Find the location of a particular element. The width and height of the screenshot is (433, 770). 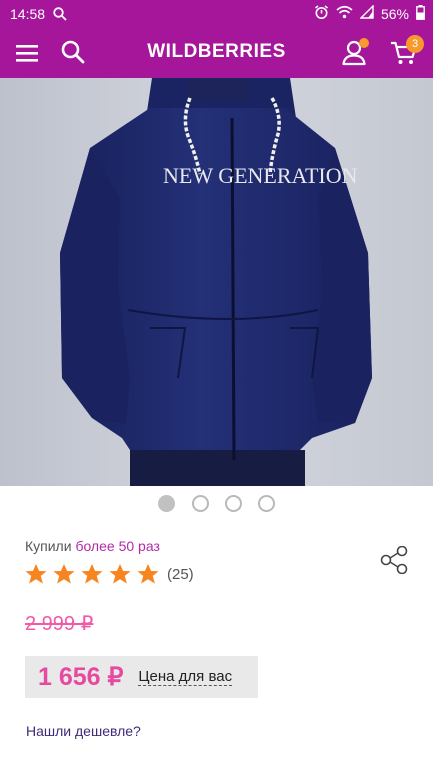

rating: (25) is located at coordinates (109, 574).